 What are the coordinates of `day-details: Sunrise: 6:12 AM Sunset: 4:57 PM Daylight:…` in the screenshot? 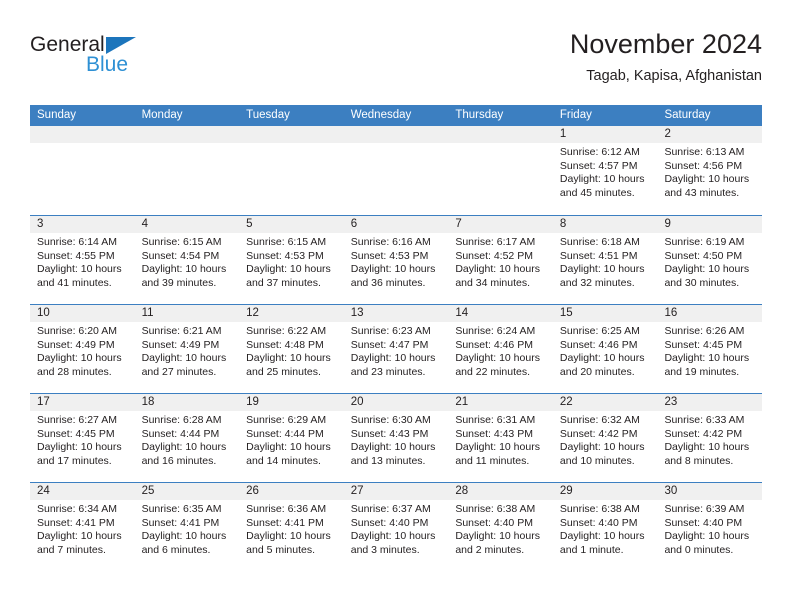 It's located at (605, 171).